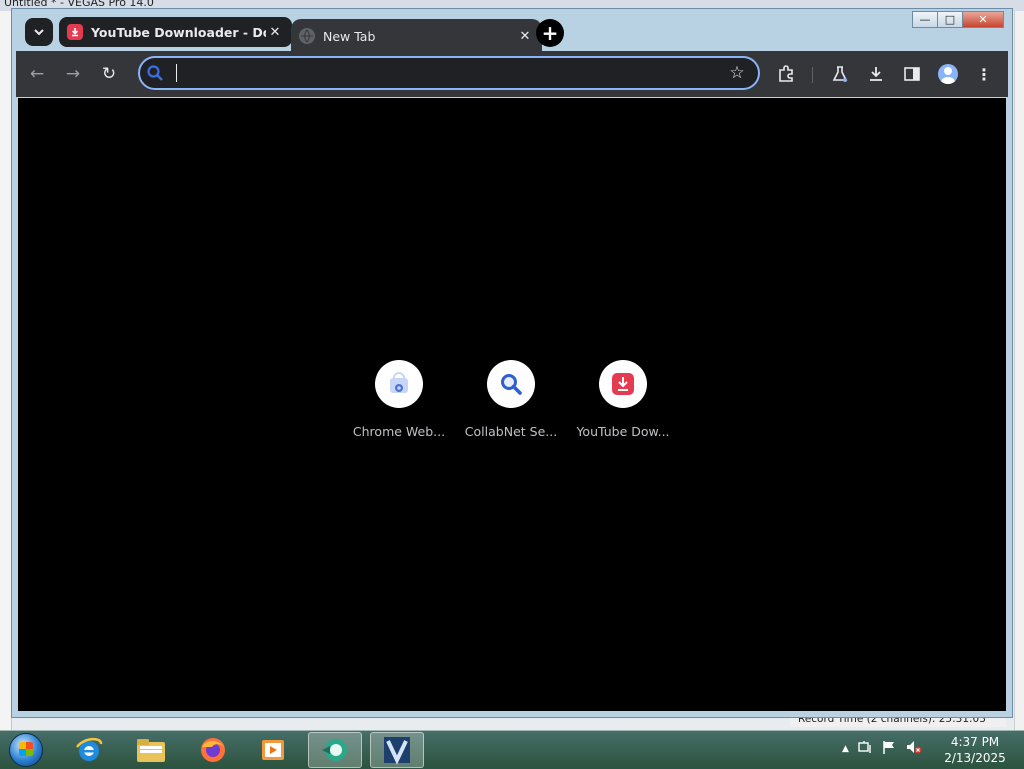  Describe the element at coordinates (307, 36) in the screenshot. I see `globe-icon` at that location.